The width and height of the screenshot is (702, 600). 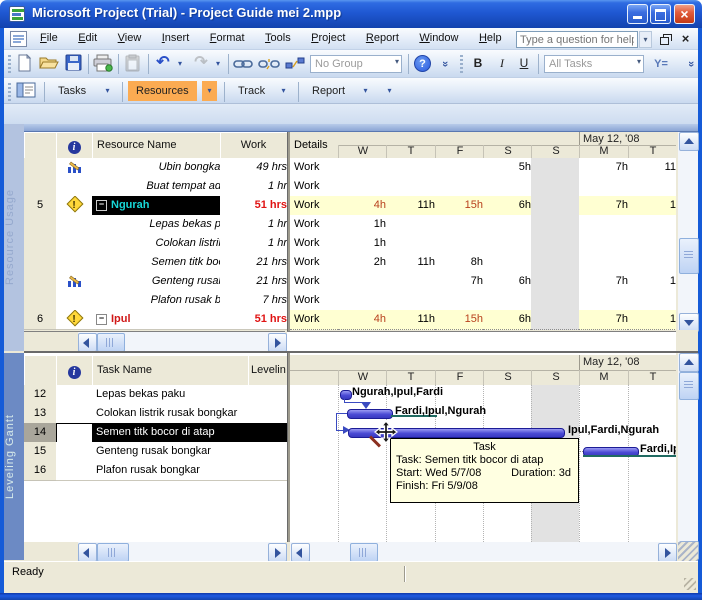 What do you see at coordinates (227, 36) in the screenshot?
I see `menu-format: Format` at bounding box center [227, 36].